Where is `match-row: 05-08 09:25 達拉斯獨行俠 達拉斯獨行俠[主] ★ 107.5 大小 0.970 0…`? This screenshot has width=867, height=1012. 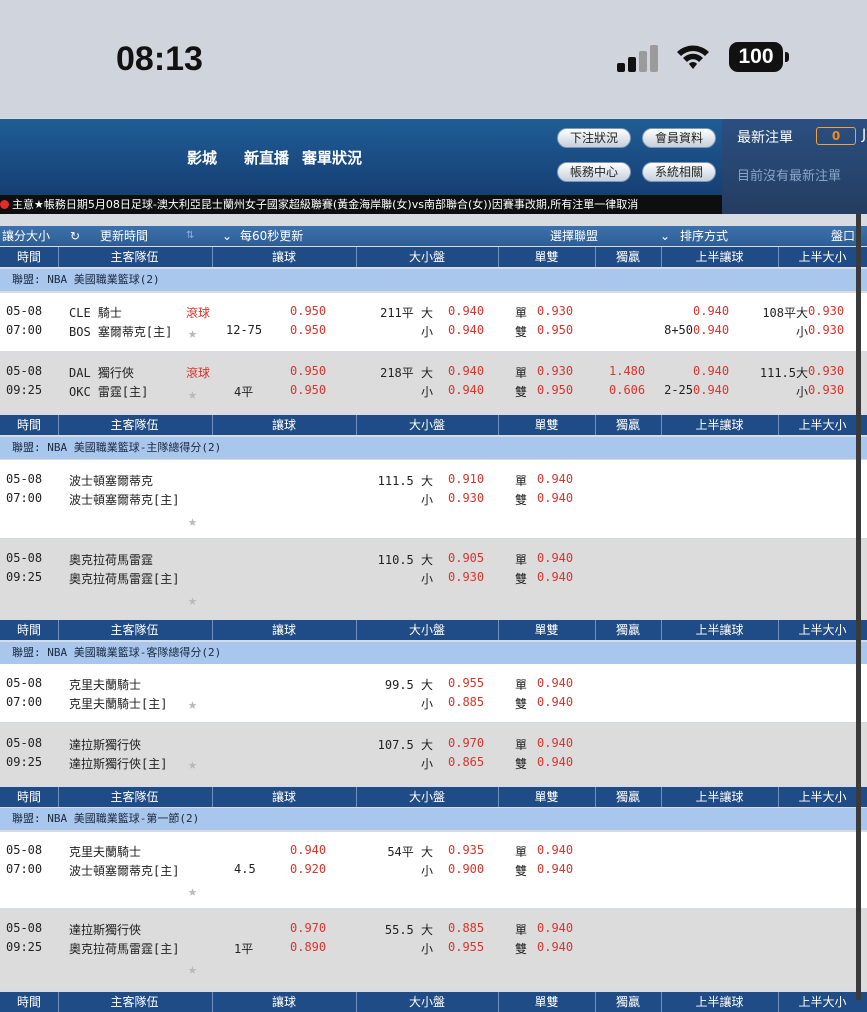
match-row: 05-08 09:25 達拉斯獨行俠 達拉斯獨行俠[主] ★ 107.5 大小 0.970 0… is located at coordinates (433, 754).